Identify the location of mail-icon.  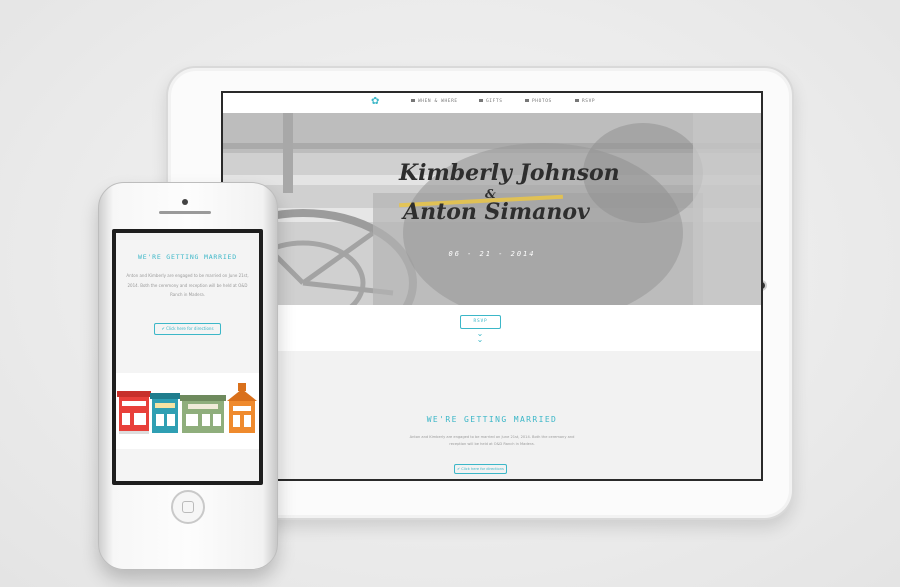
(577, 100).